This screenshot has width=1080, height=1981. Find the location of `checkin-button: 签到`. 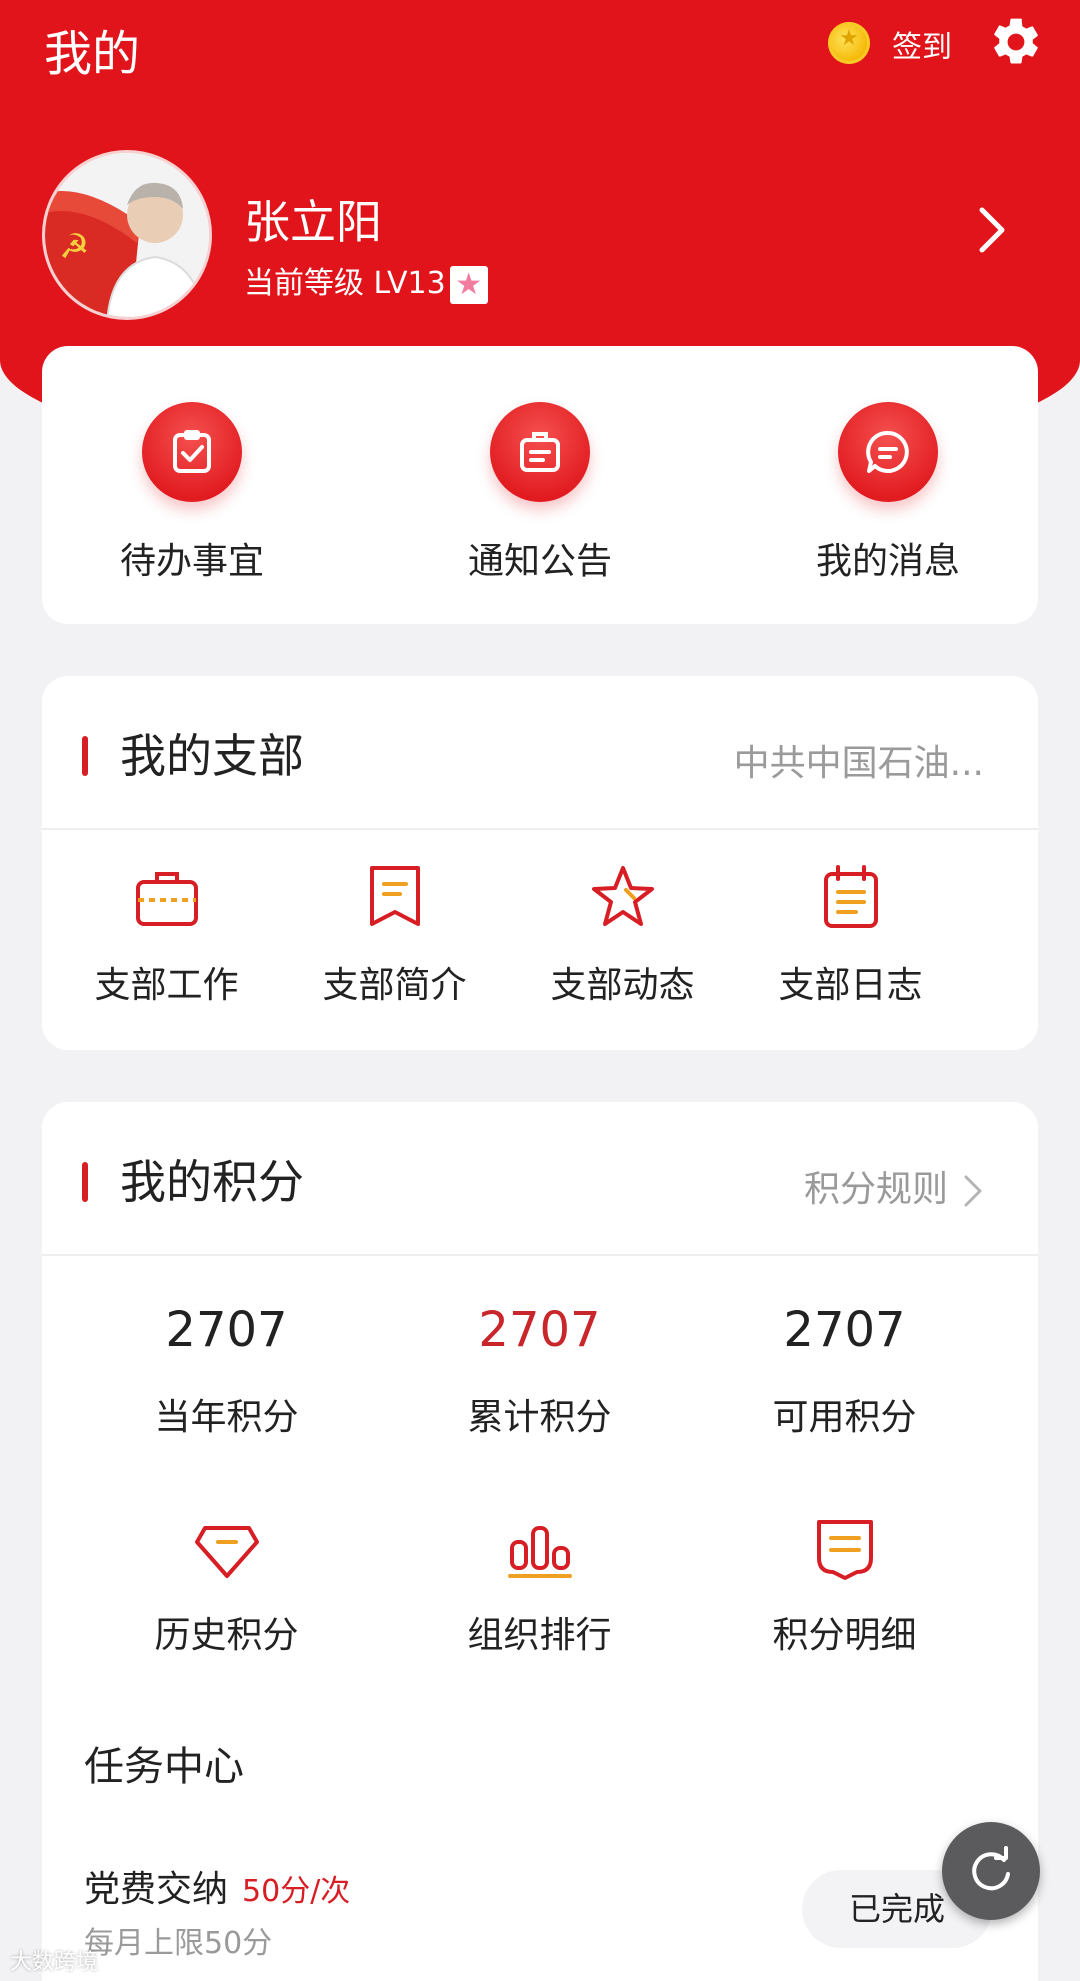

checkin-button: 签到 is located at coordinates (922, 44).